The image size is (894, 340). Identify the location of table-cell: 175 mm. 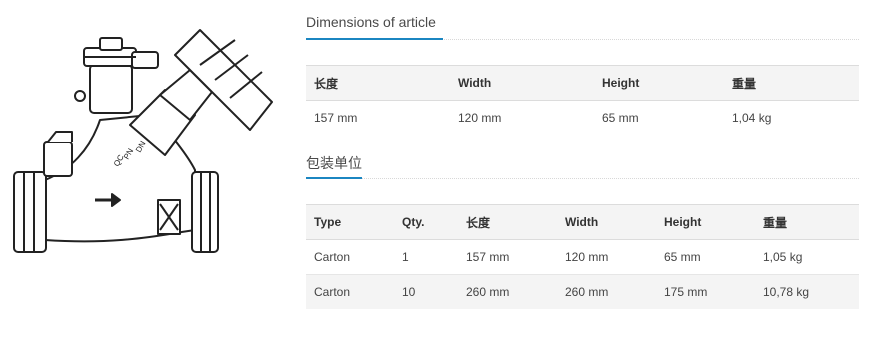
(705, 291).